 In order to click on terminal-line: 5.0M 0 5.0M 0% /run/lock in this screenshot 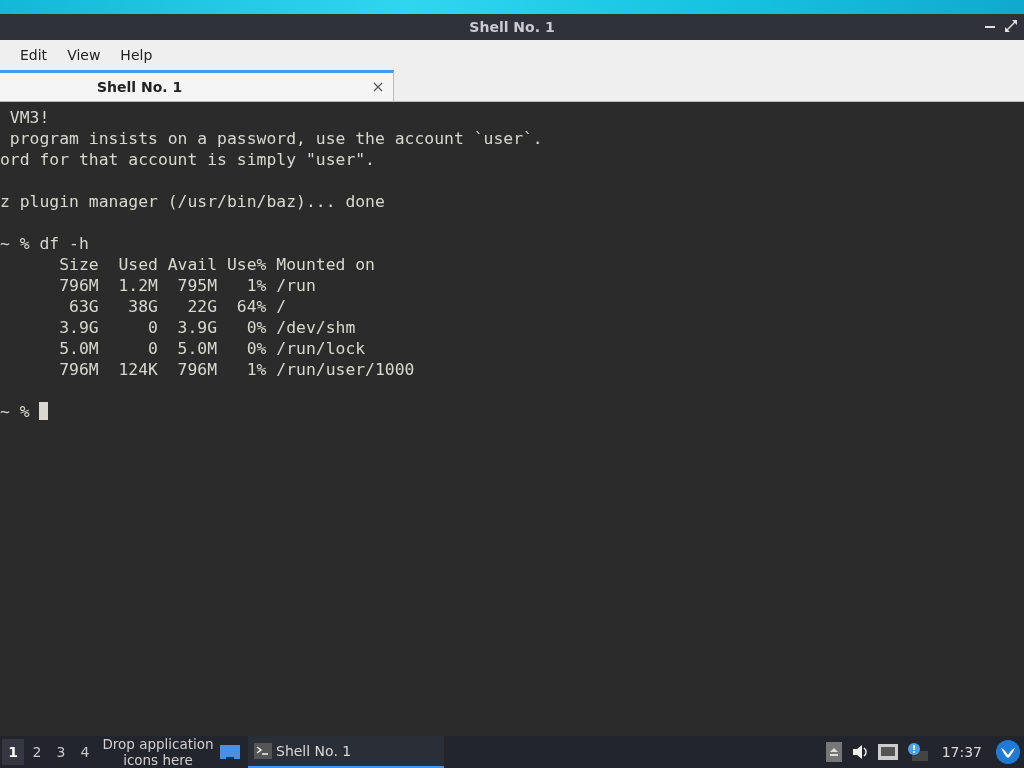, I will do `click(212, 348)`.